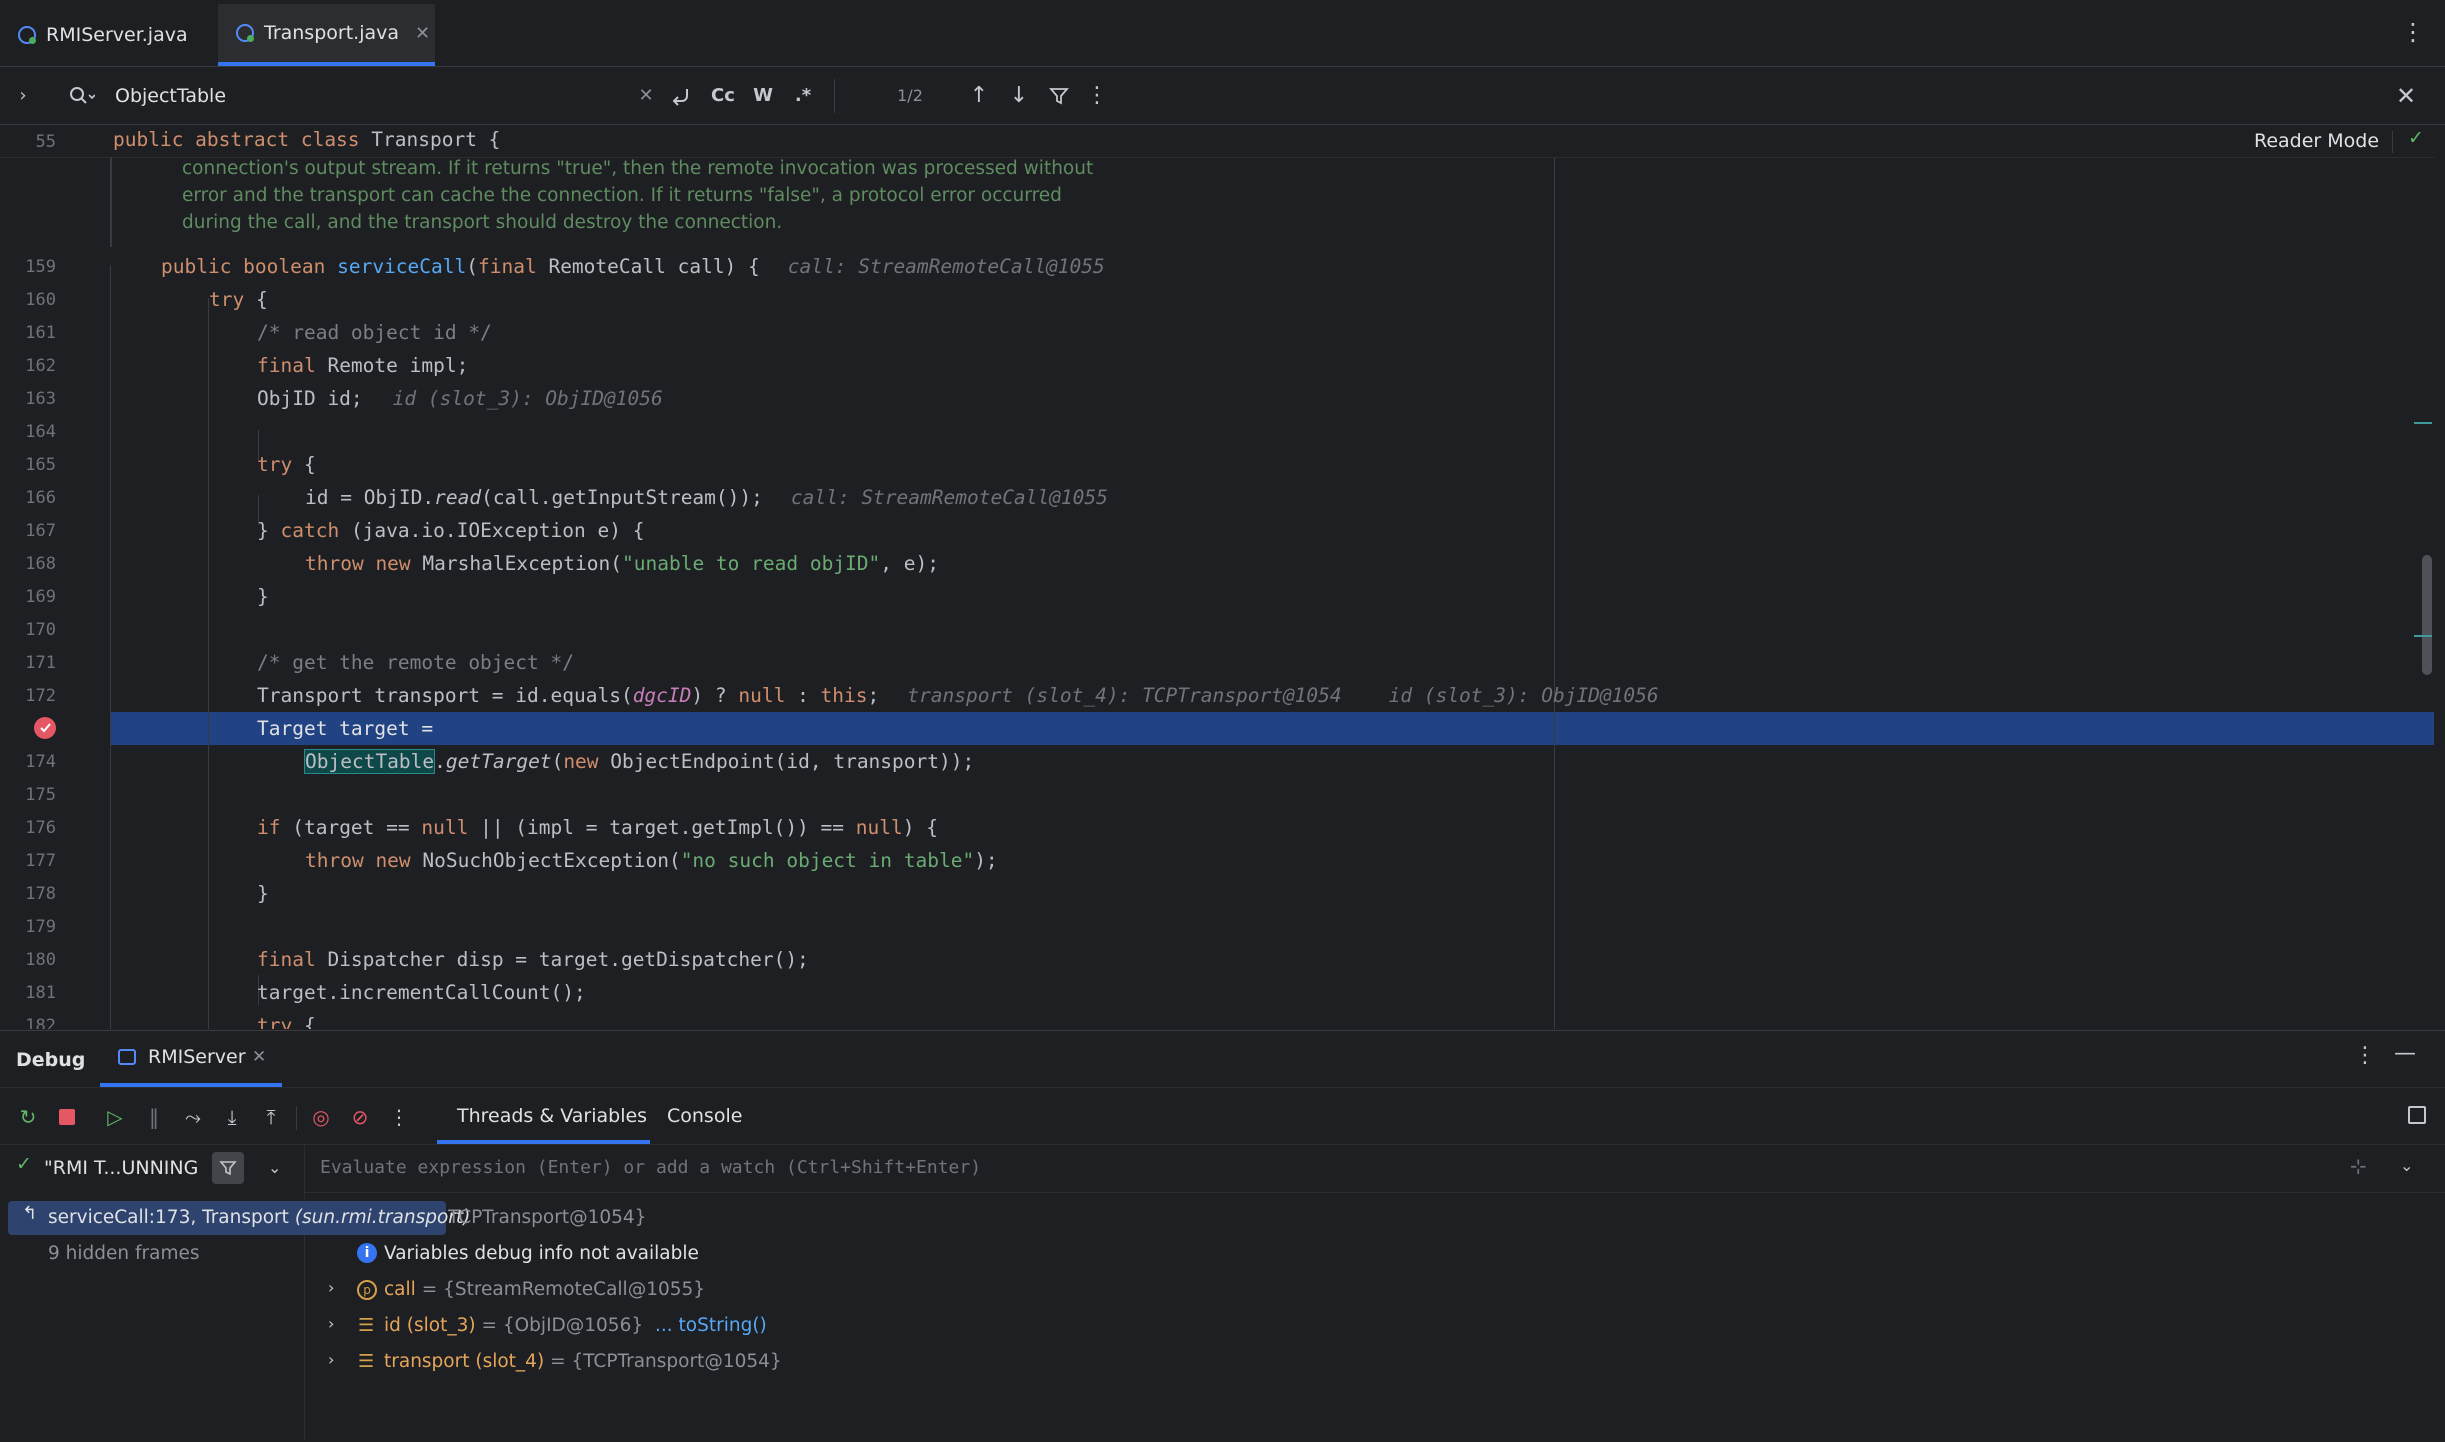 The width and height of the screenshot is (2445, 1442). What do you see at coordinates (307, 139) in the screenshot?
I see `sticky-code: public abstract class Transport {` at bounding box center [307, 139].